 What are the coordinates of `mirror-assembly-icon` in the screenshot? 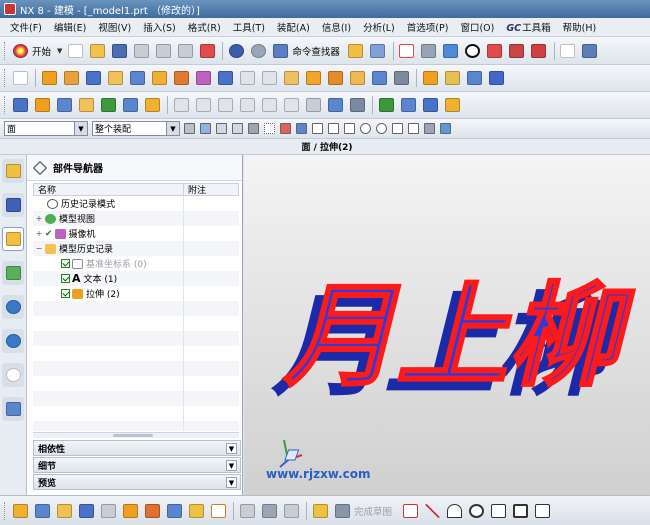 It's located at (152, 511).